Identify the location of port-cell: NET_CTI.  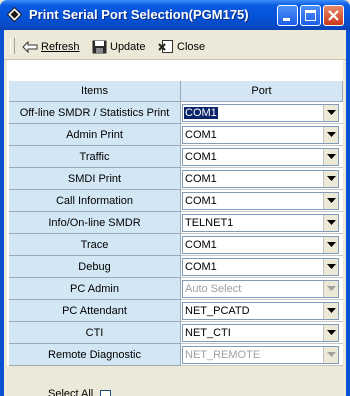
(262, 333).